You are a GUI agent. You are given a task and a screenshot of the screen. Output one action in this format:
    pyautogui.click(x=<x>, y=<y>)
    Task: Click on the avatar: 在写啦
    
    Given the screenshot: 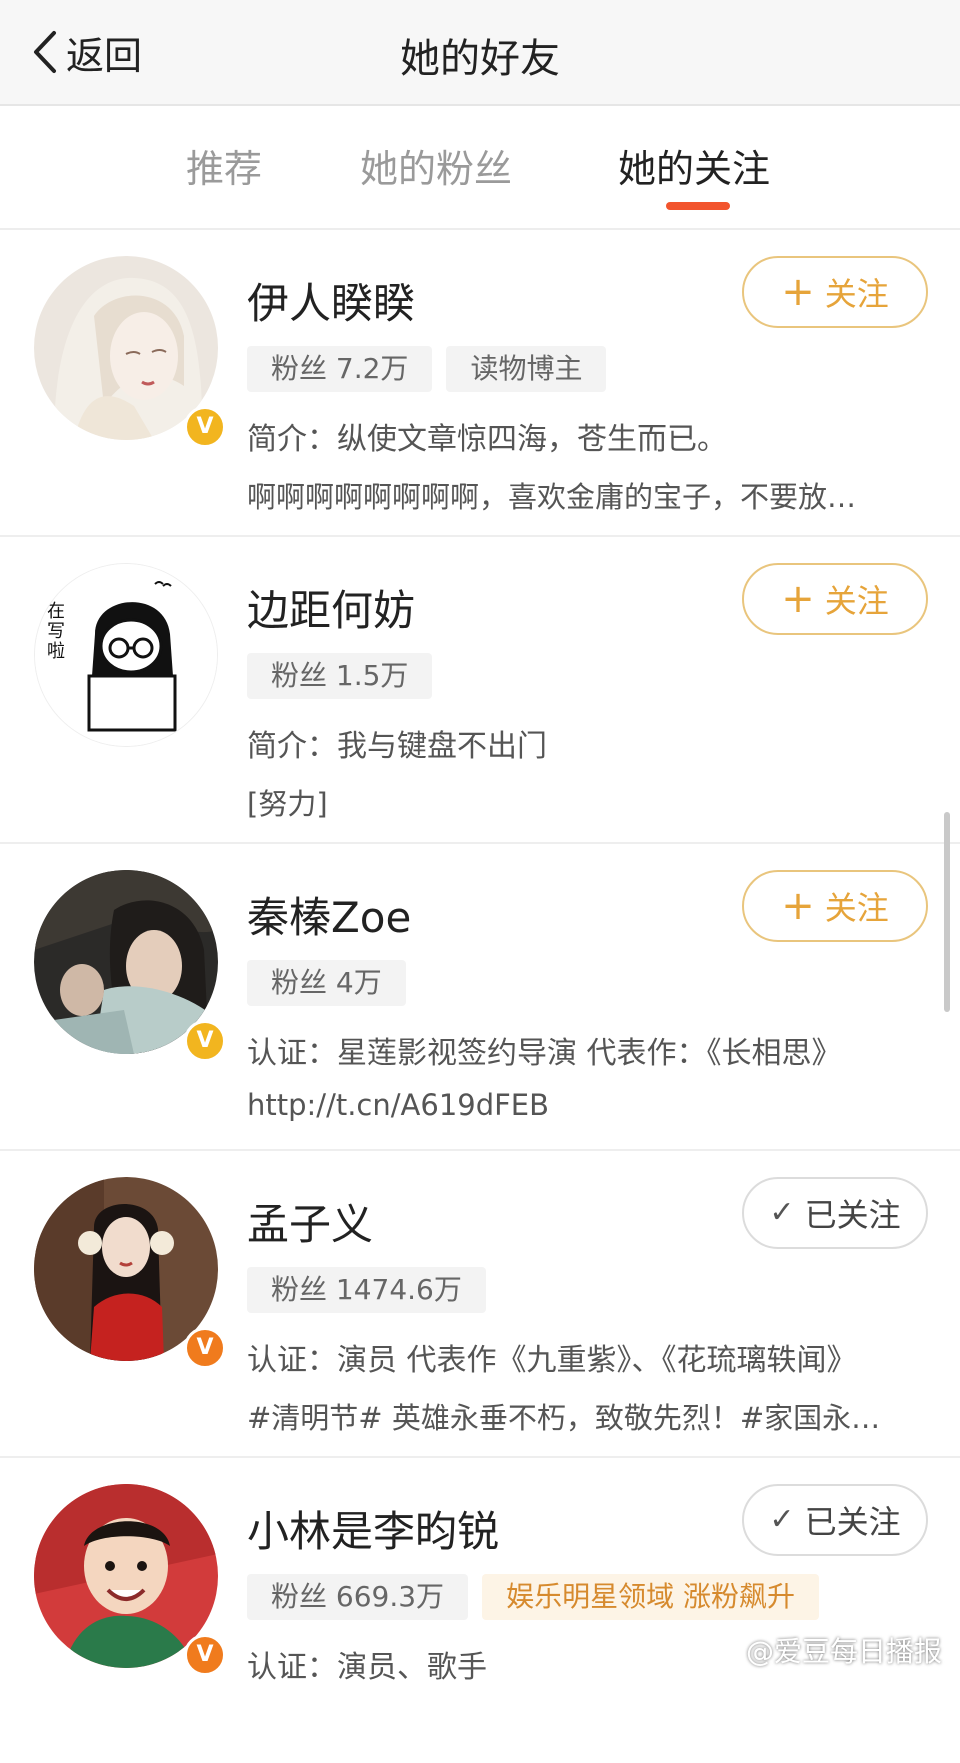 What is the action you would take?
    pyautogui.click(x=126, y=655)
    